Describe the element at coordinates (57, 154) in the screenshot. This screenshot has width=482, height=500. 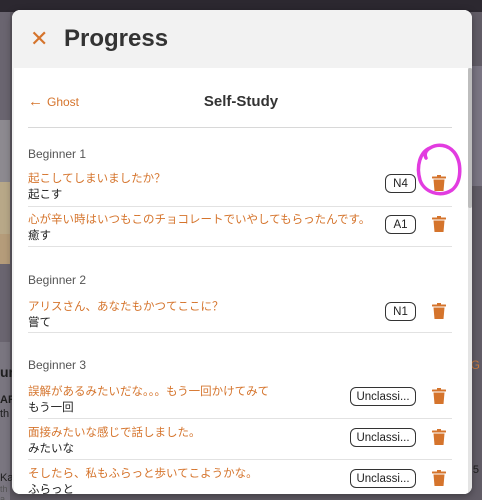
I see `group-title: Beginner 1` at that location.